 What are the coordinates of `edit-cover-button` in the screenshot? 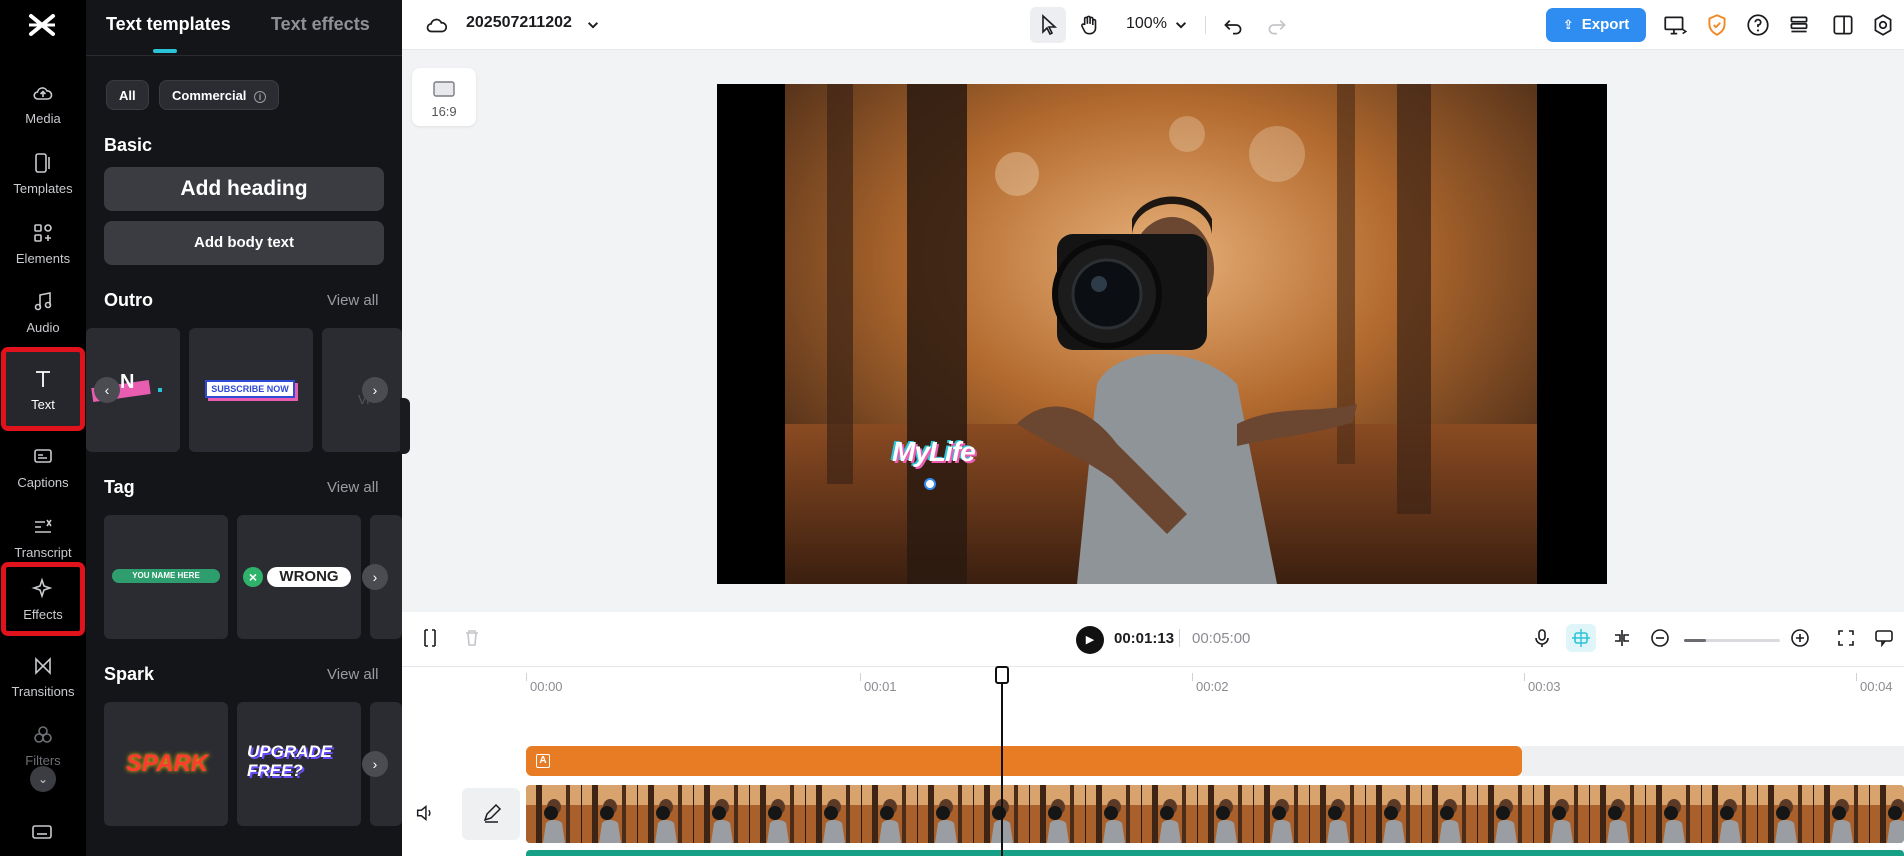 It's located at (491, 814).